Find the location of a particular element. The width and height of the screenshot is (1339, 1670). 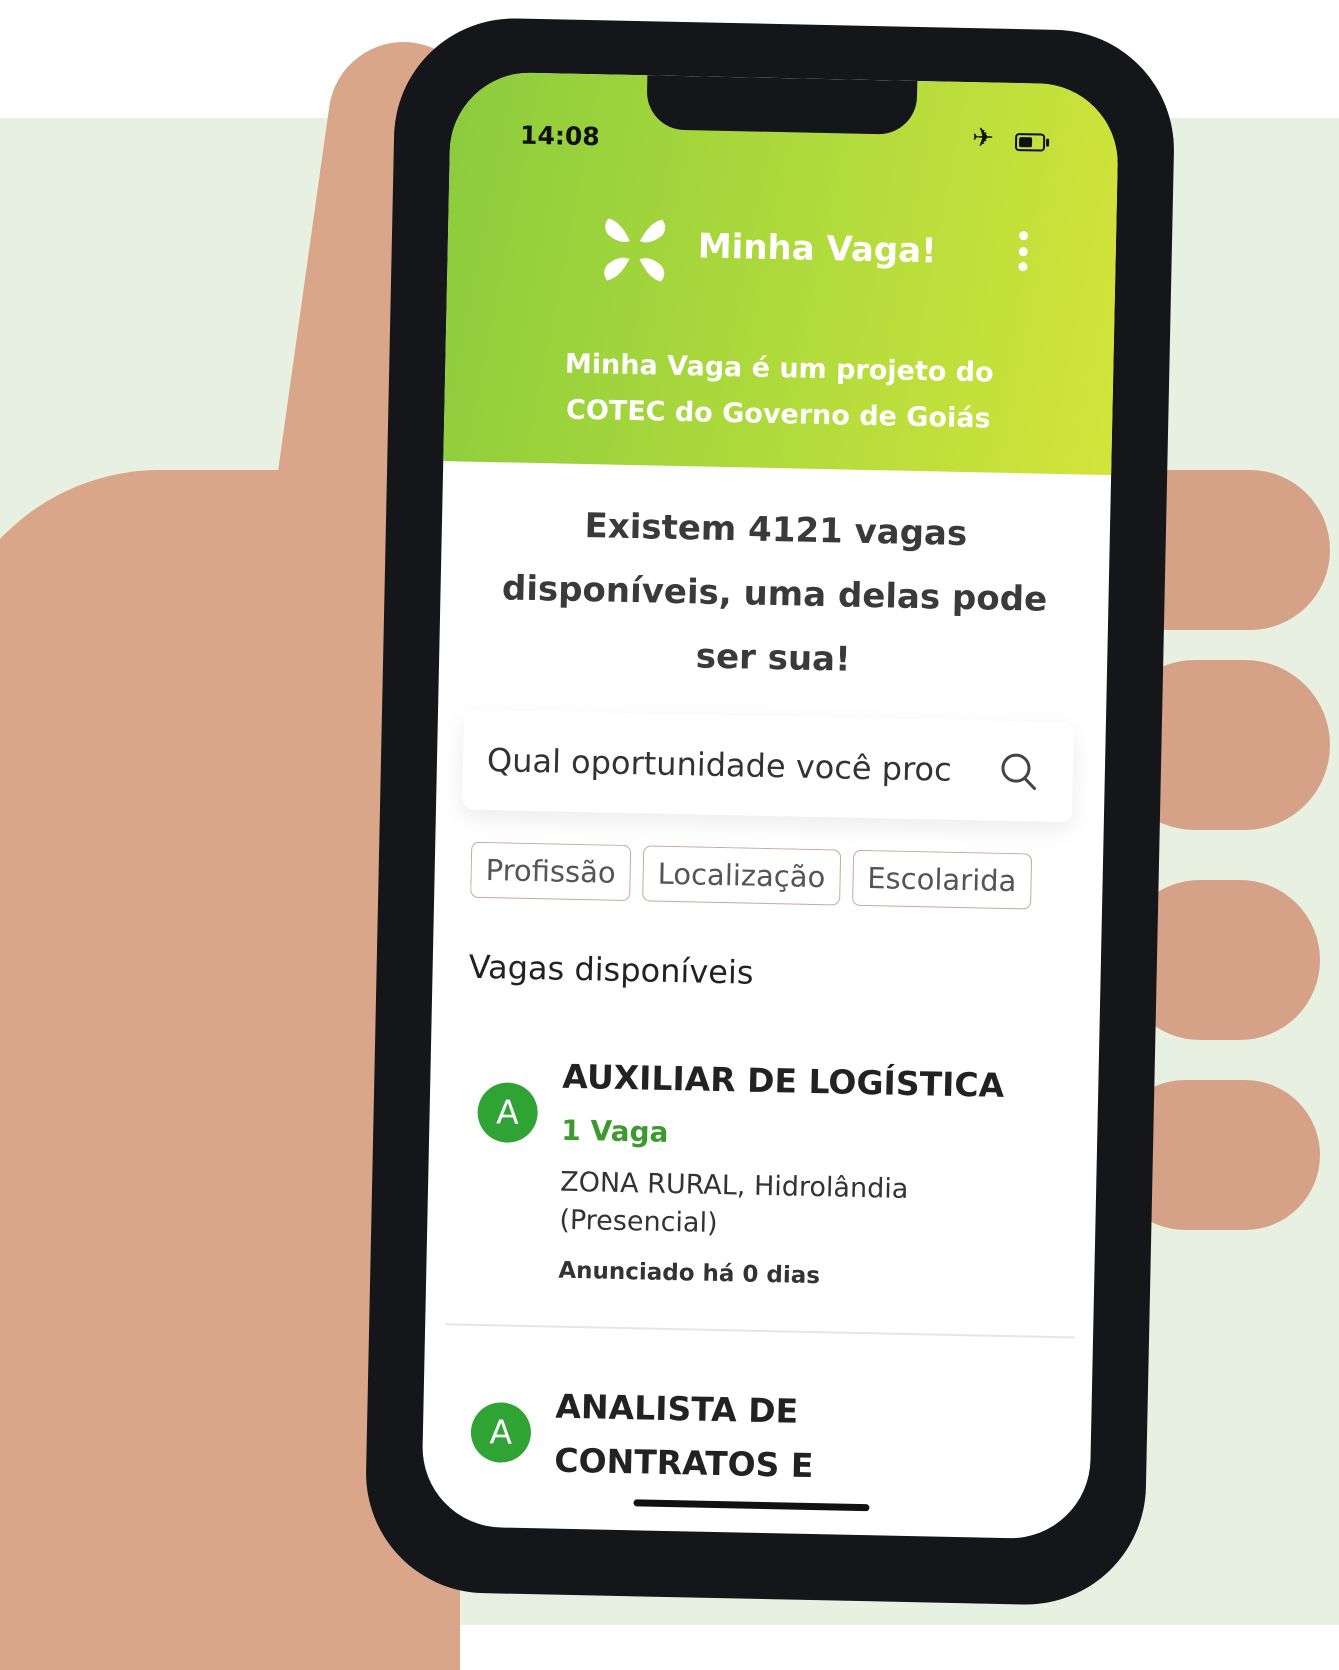

battery-icon is located at coordinates (1030, 142).